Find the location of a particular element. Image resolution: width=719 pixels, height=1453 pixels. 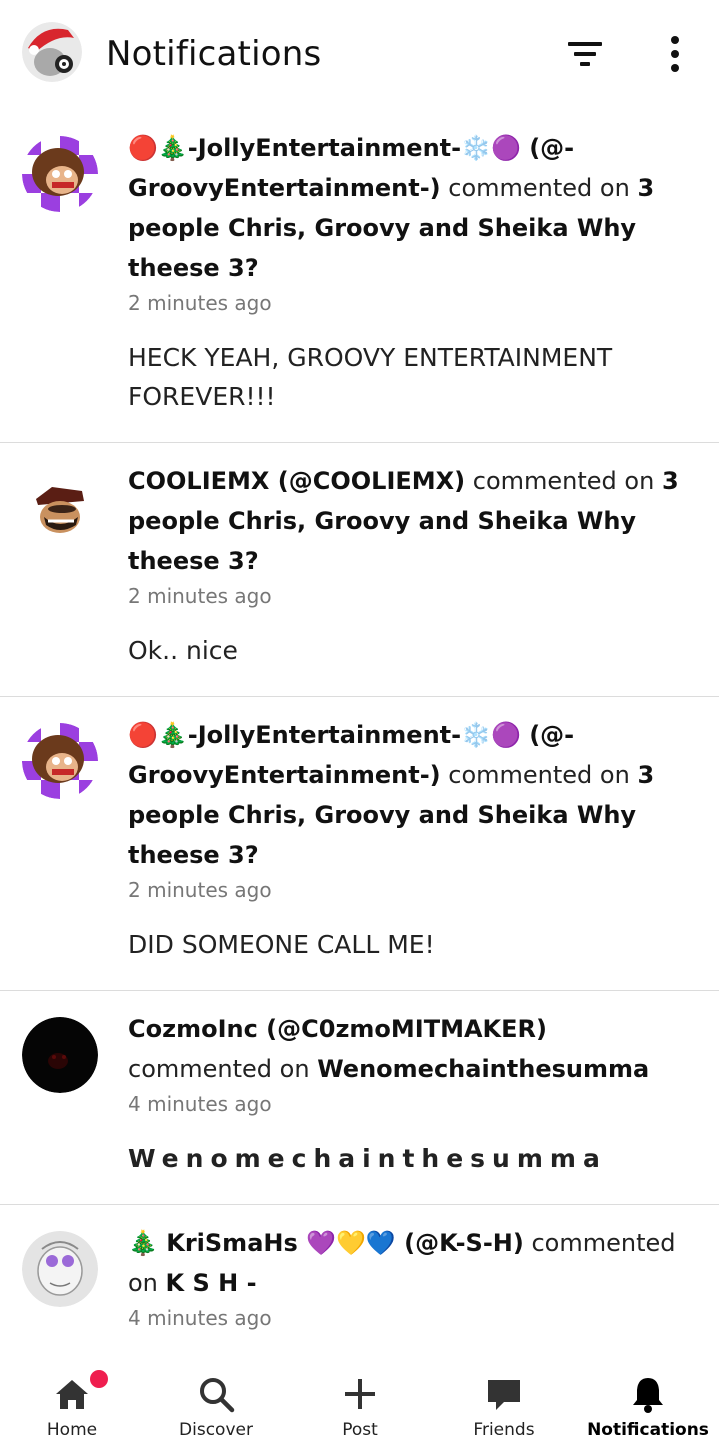

plus-icon is located at coordinates (360, 1394).